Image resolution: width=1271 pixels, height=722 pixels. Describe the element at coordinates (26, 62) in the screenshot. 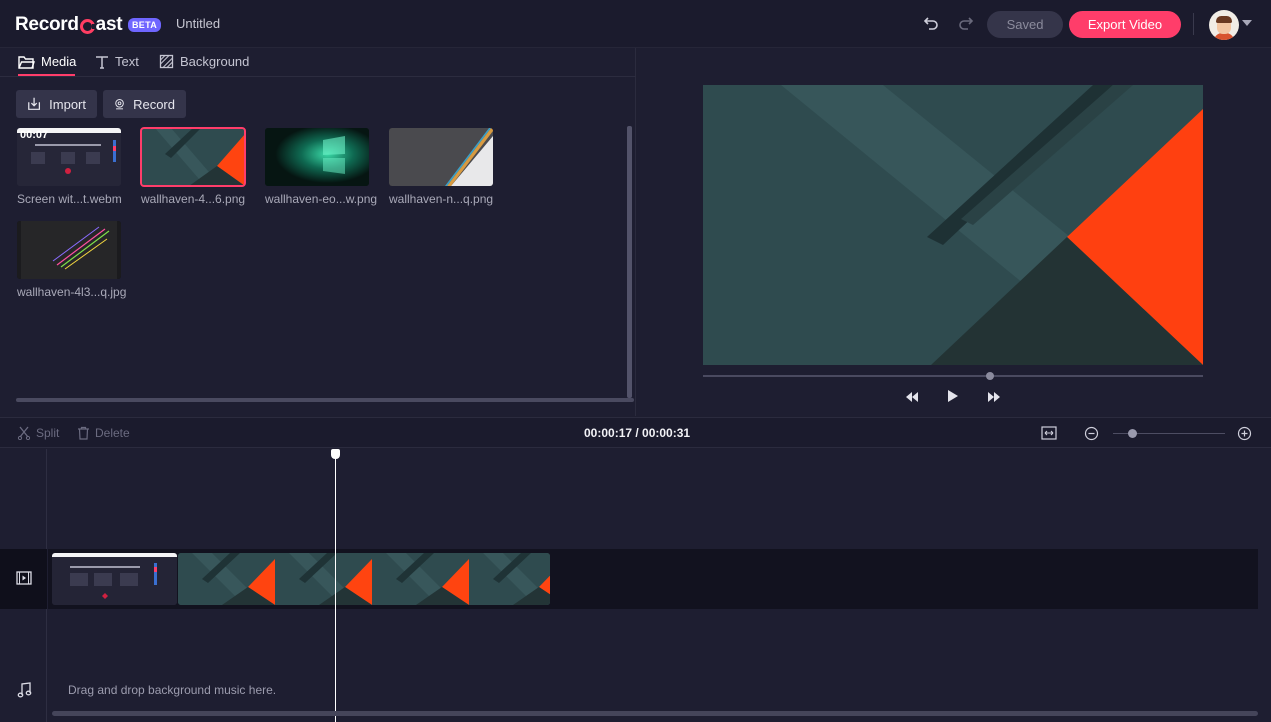

I see `folder-icon` at that location.